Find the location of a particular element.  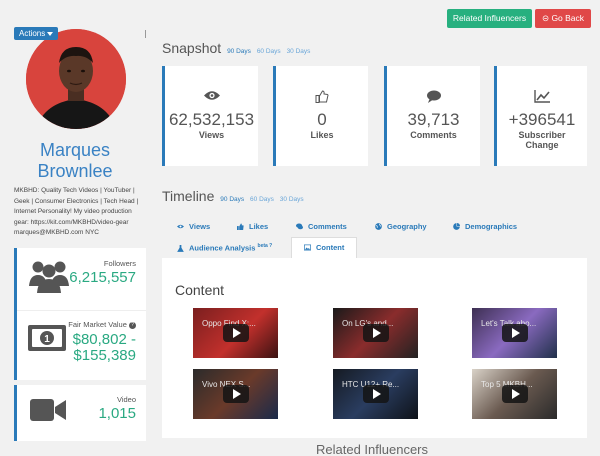

tab-demographics: Demographics is located at coordinates (485, 226).